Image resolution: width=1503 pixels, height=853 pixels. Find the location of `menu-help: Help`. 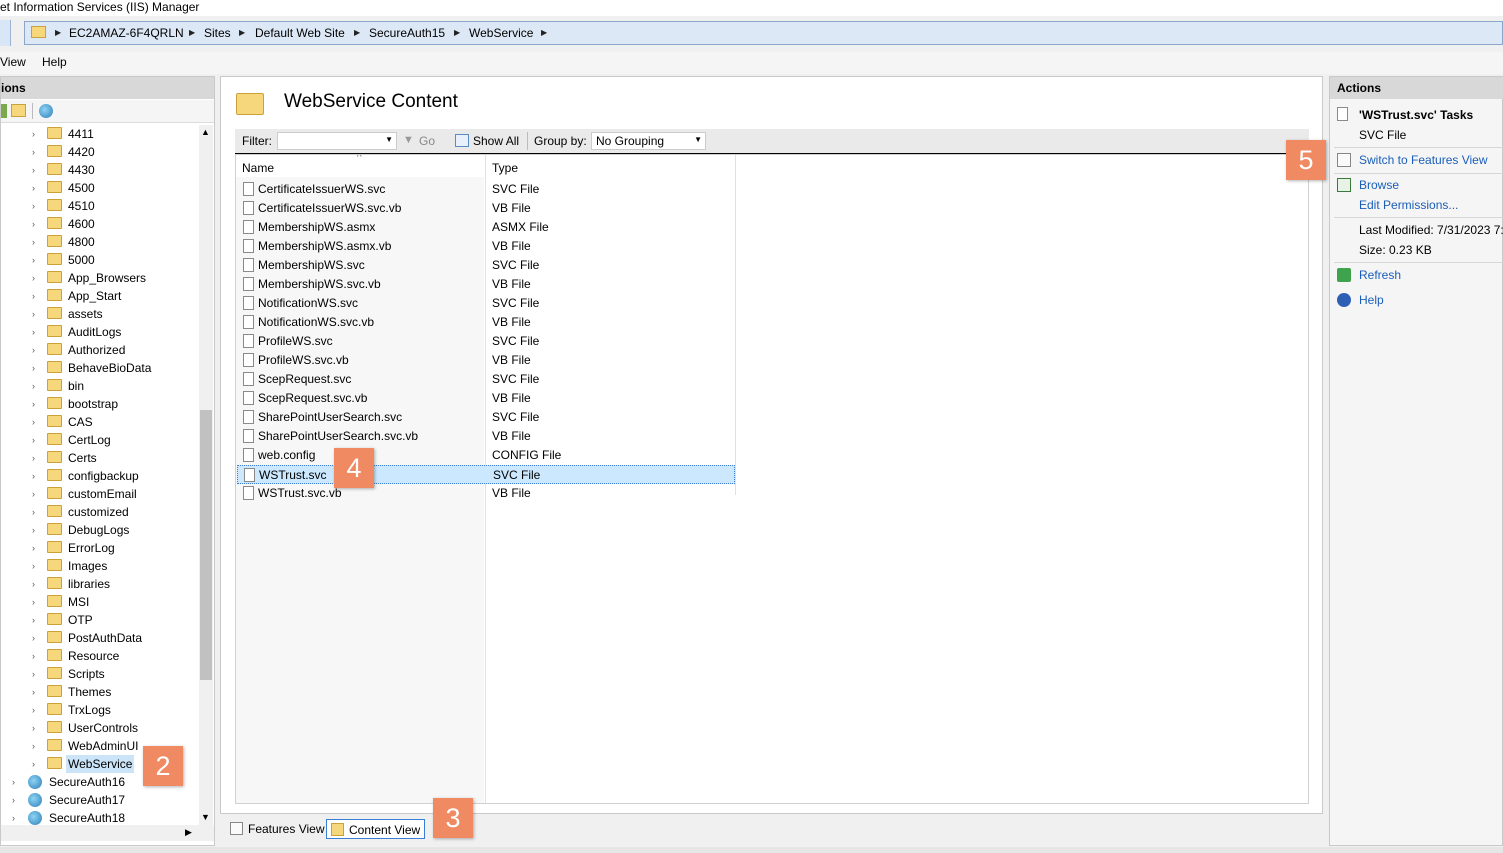

menu-help: Help is located at coordinates (54, 62).